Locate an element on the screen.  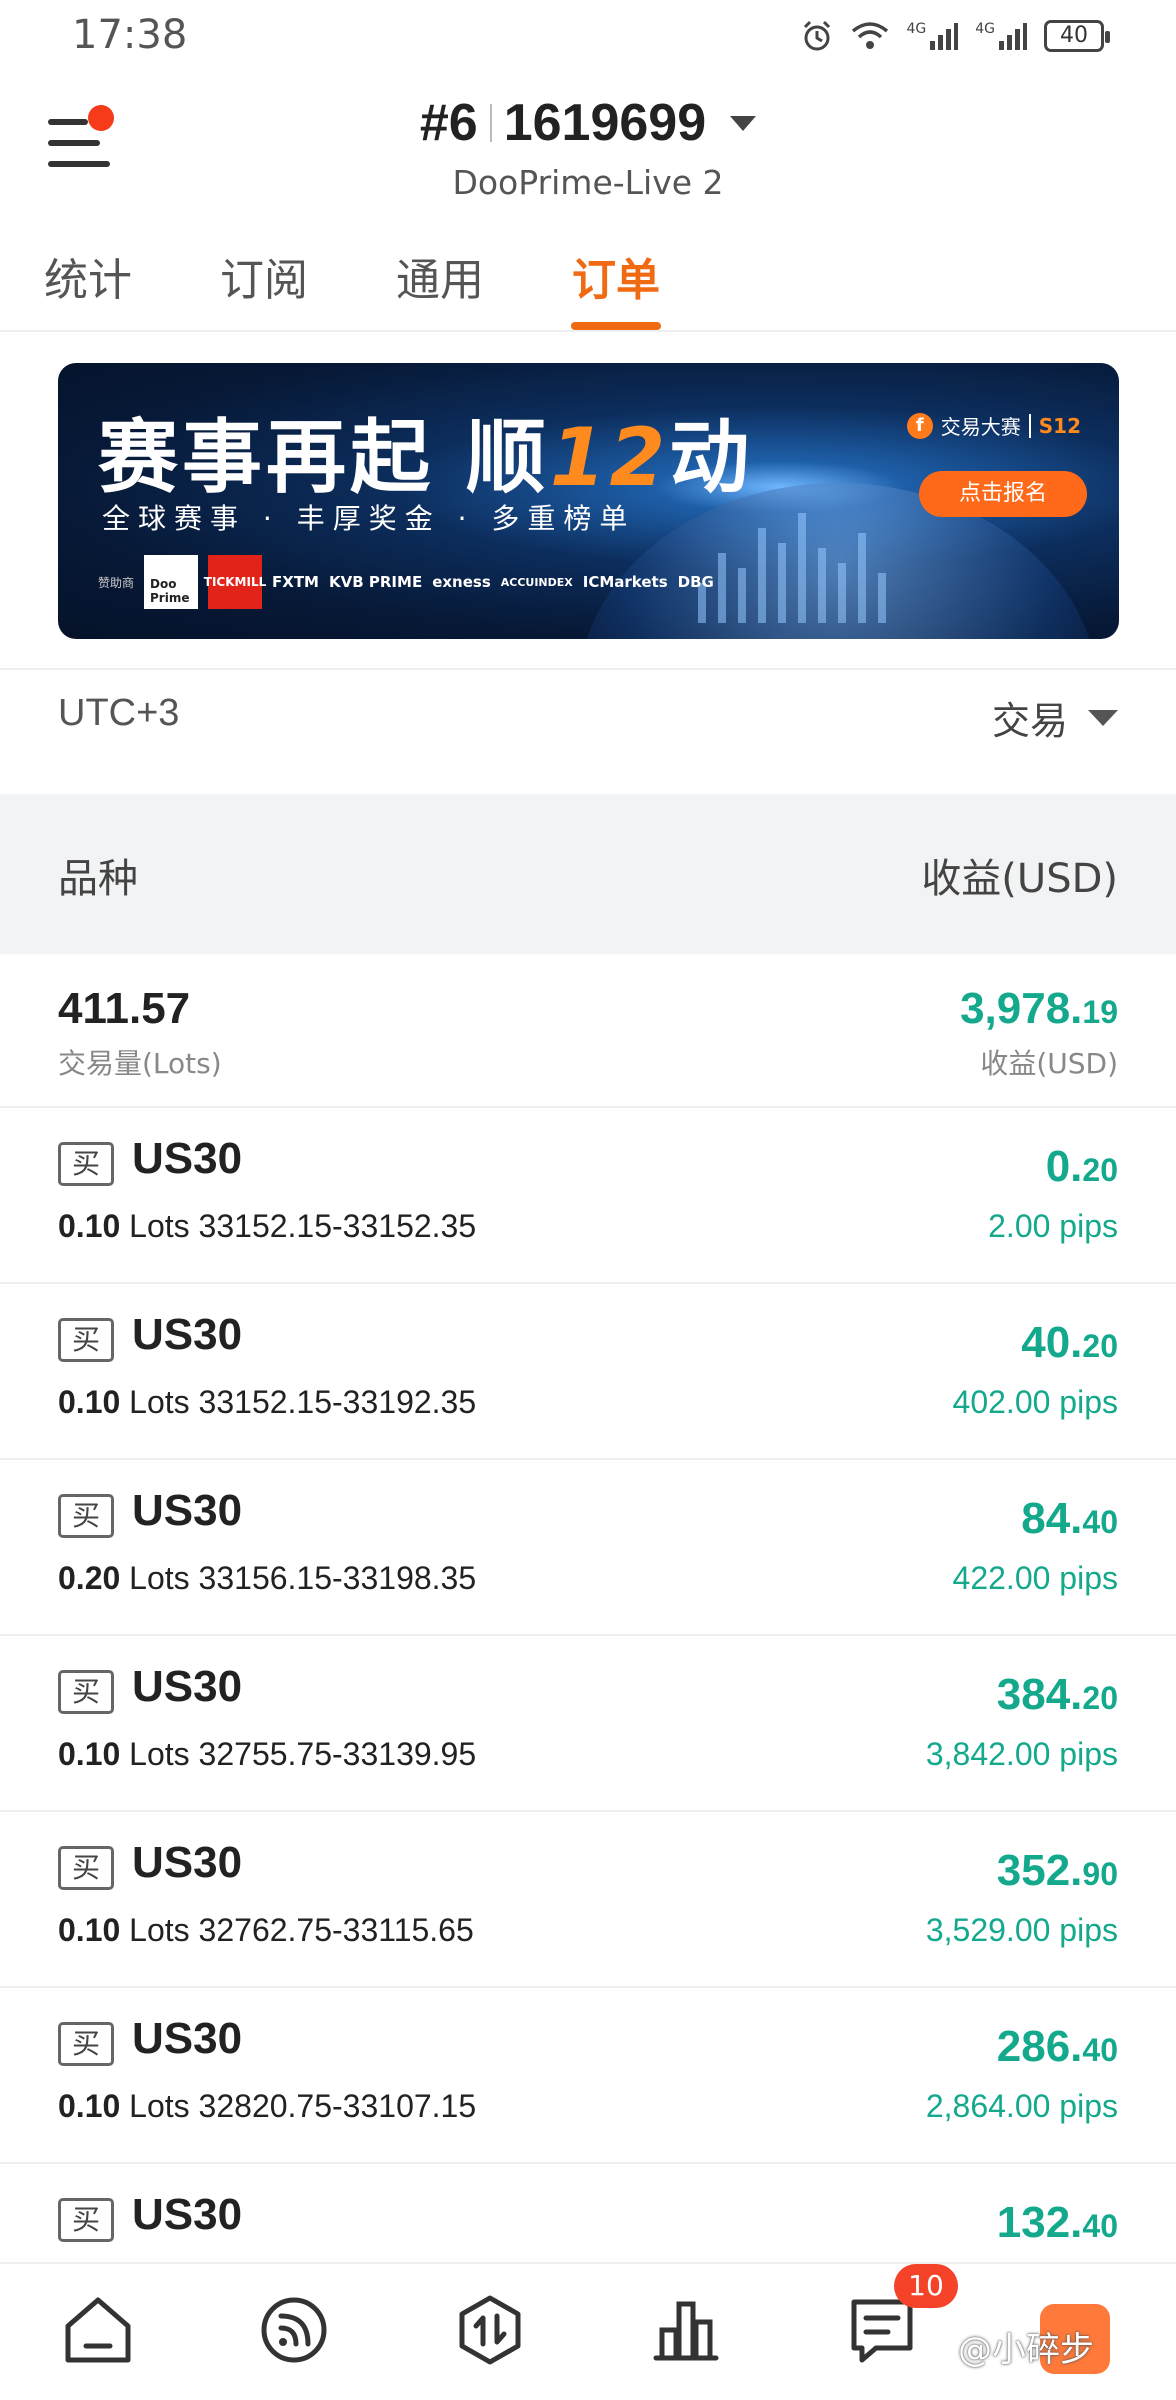
total-profit: 3,978.19 is located at coordinates (1039, 1008).